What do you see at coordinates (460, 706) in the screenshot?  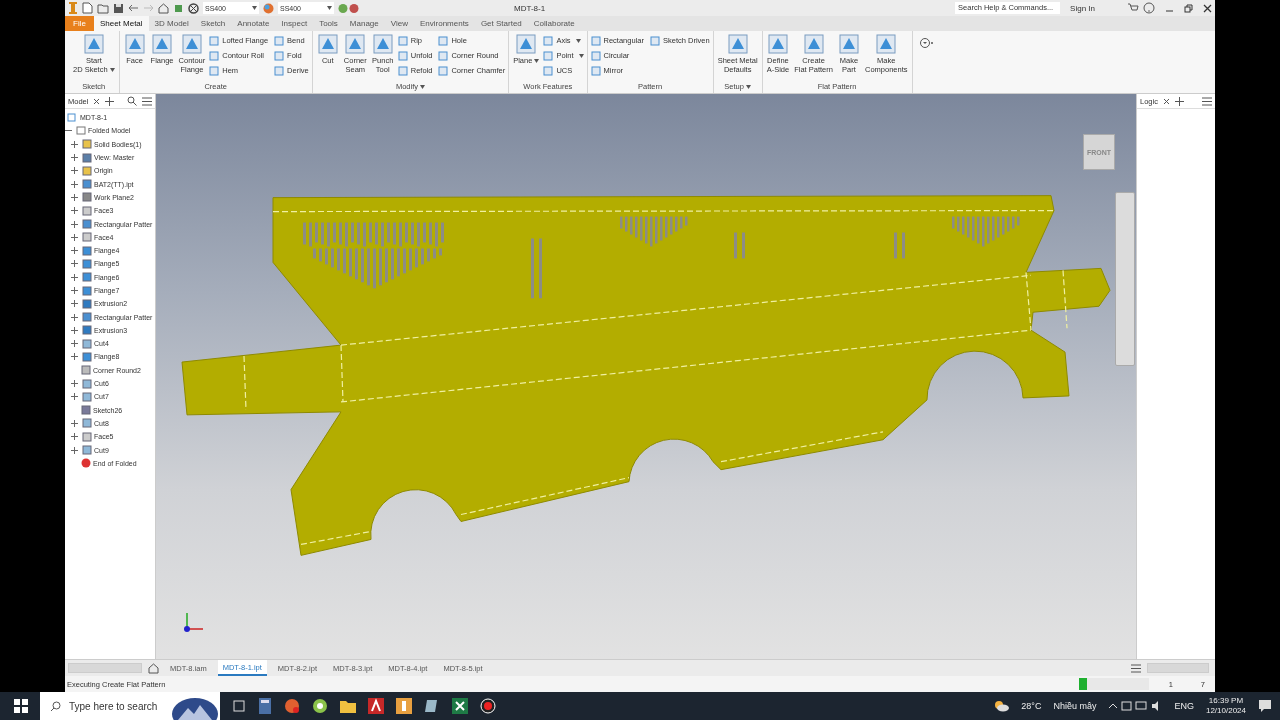 I see `spreadsheet-icon` at bounding box center [460, 706].